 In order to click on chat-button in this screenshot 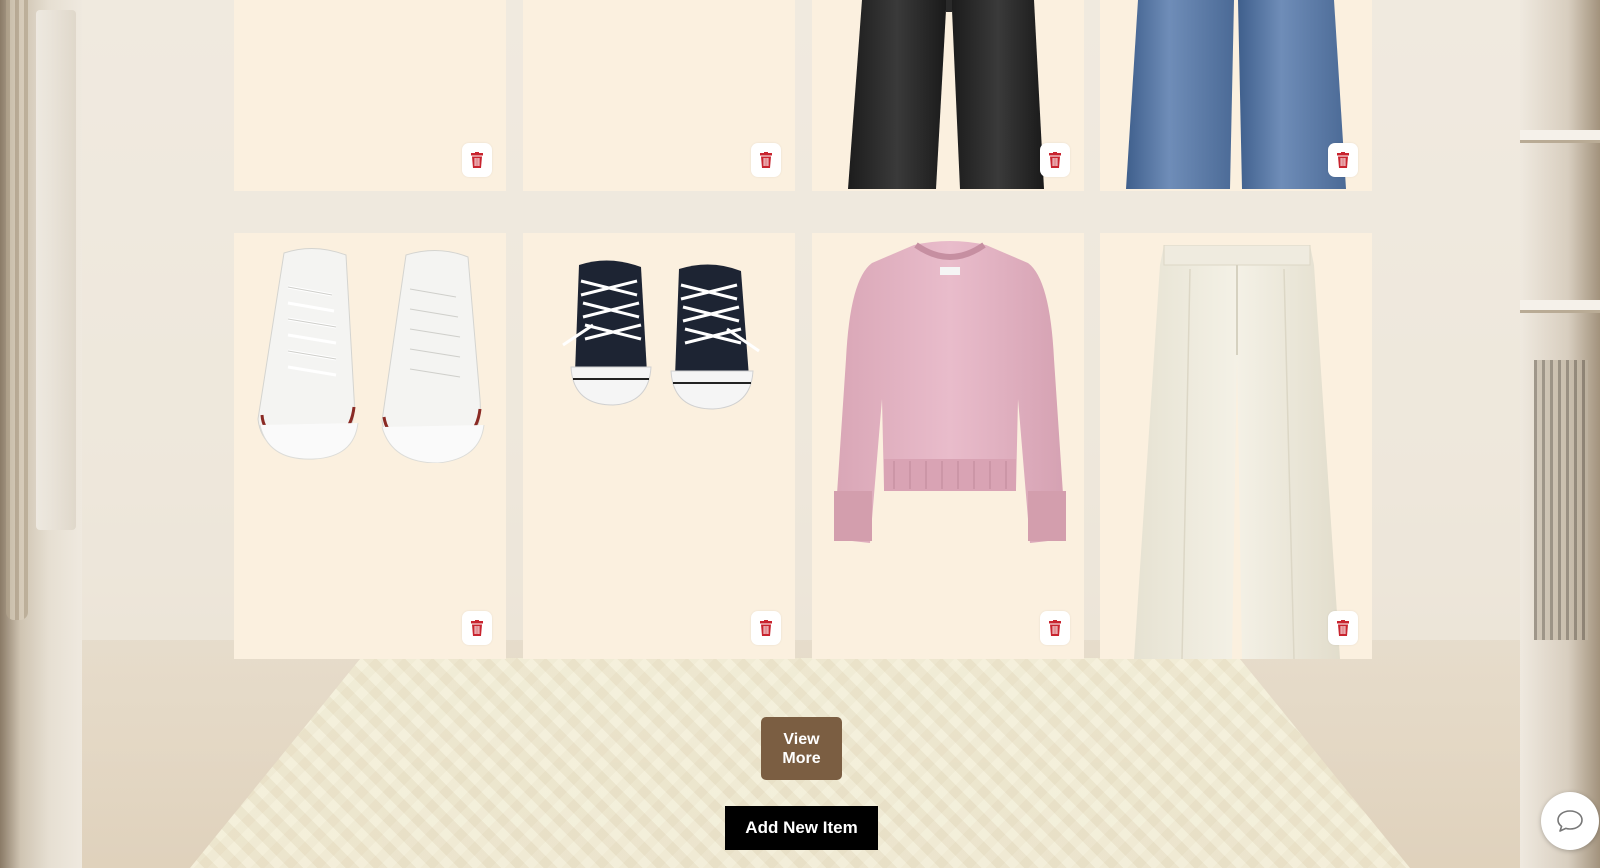, I will do `click(1570, 821)`.